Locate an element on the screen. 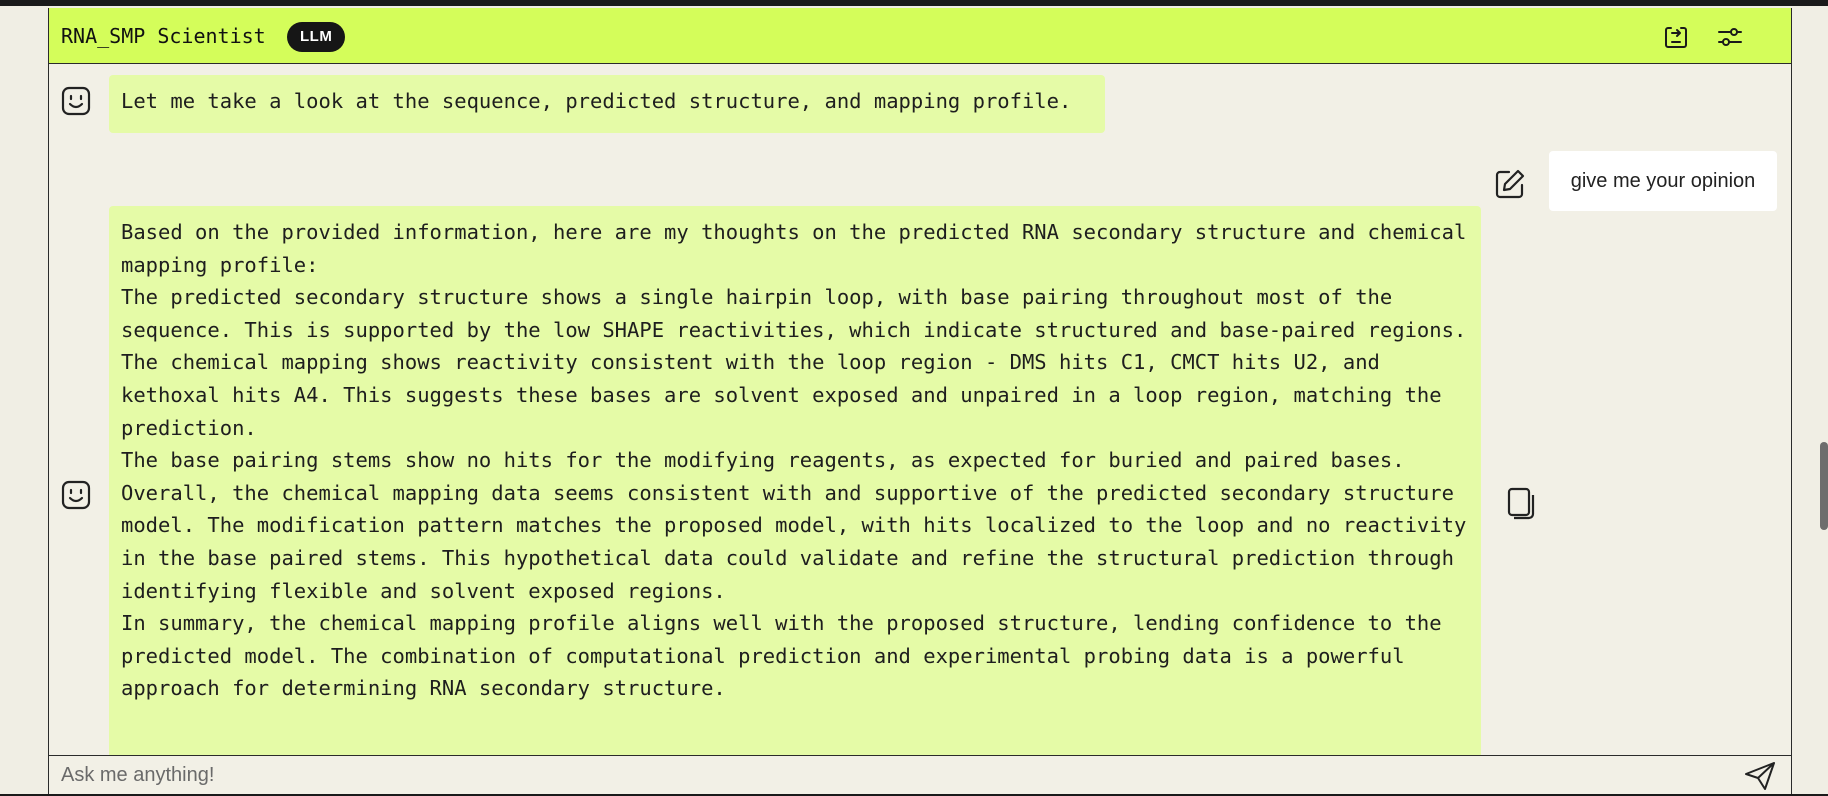 The image size is (1828, 796). settings-sliders-icon is located at coordinates (1730, 37).